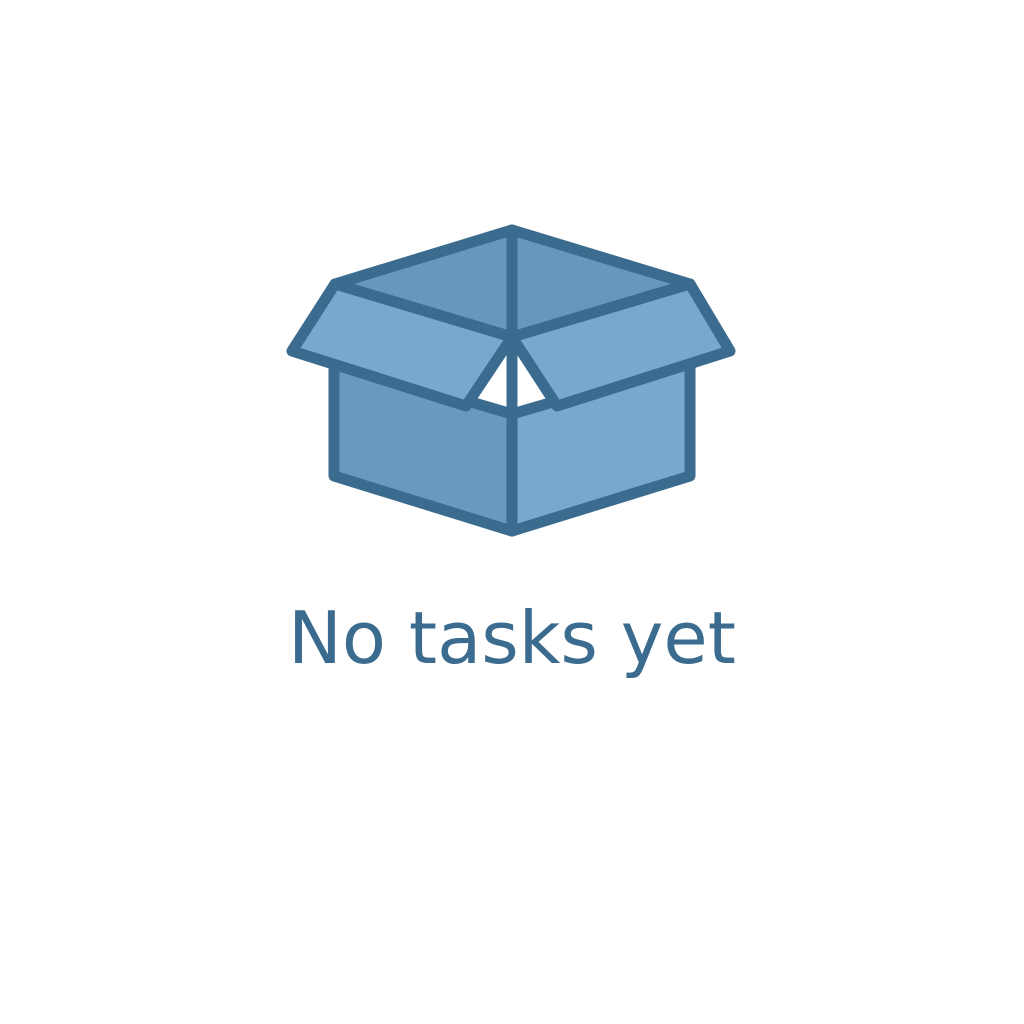 The height and width of the screenshot is (1024, 1024). What do you see at coordinates (512, 638) in the screenshot?
I see `empty-state-message: No tasks yet` at bounding box center [512, 638].